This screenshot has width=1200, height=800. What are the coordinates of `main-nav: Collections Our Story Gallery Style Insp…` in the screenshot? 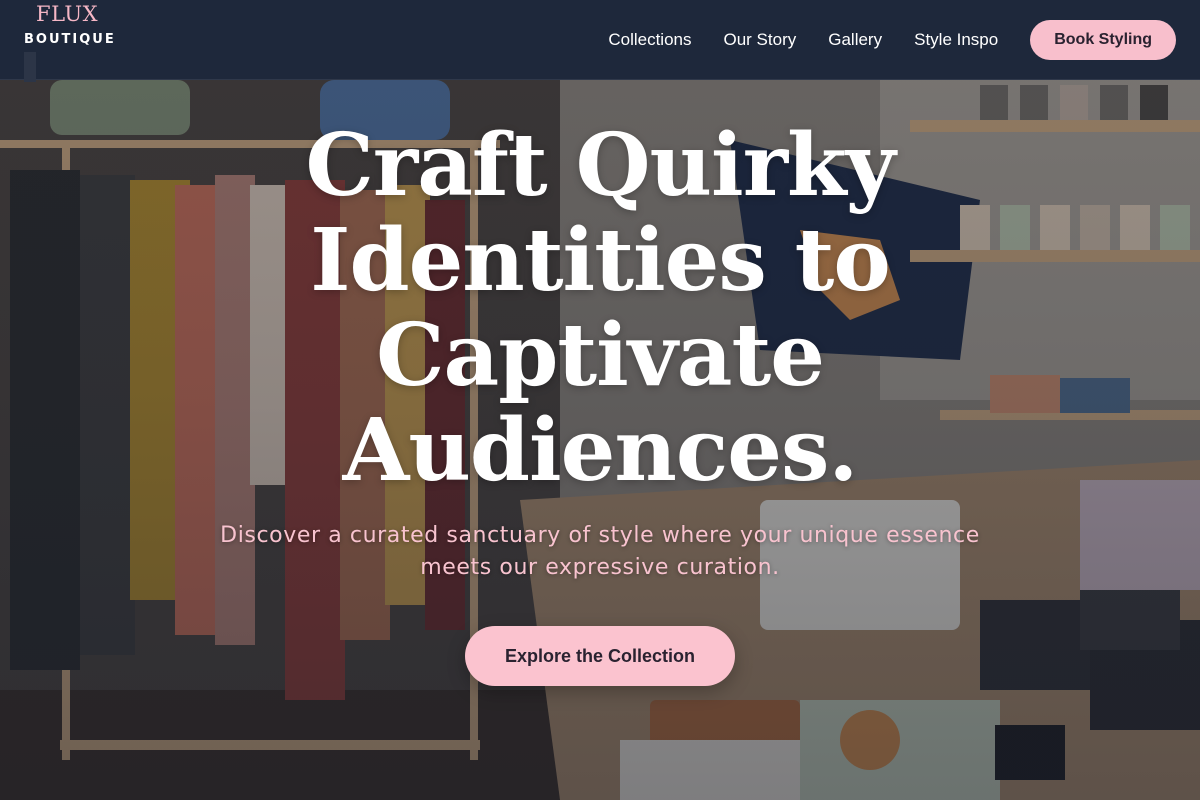 It's located at (892, 40).